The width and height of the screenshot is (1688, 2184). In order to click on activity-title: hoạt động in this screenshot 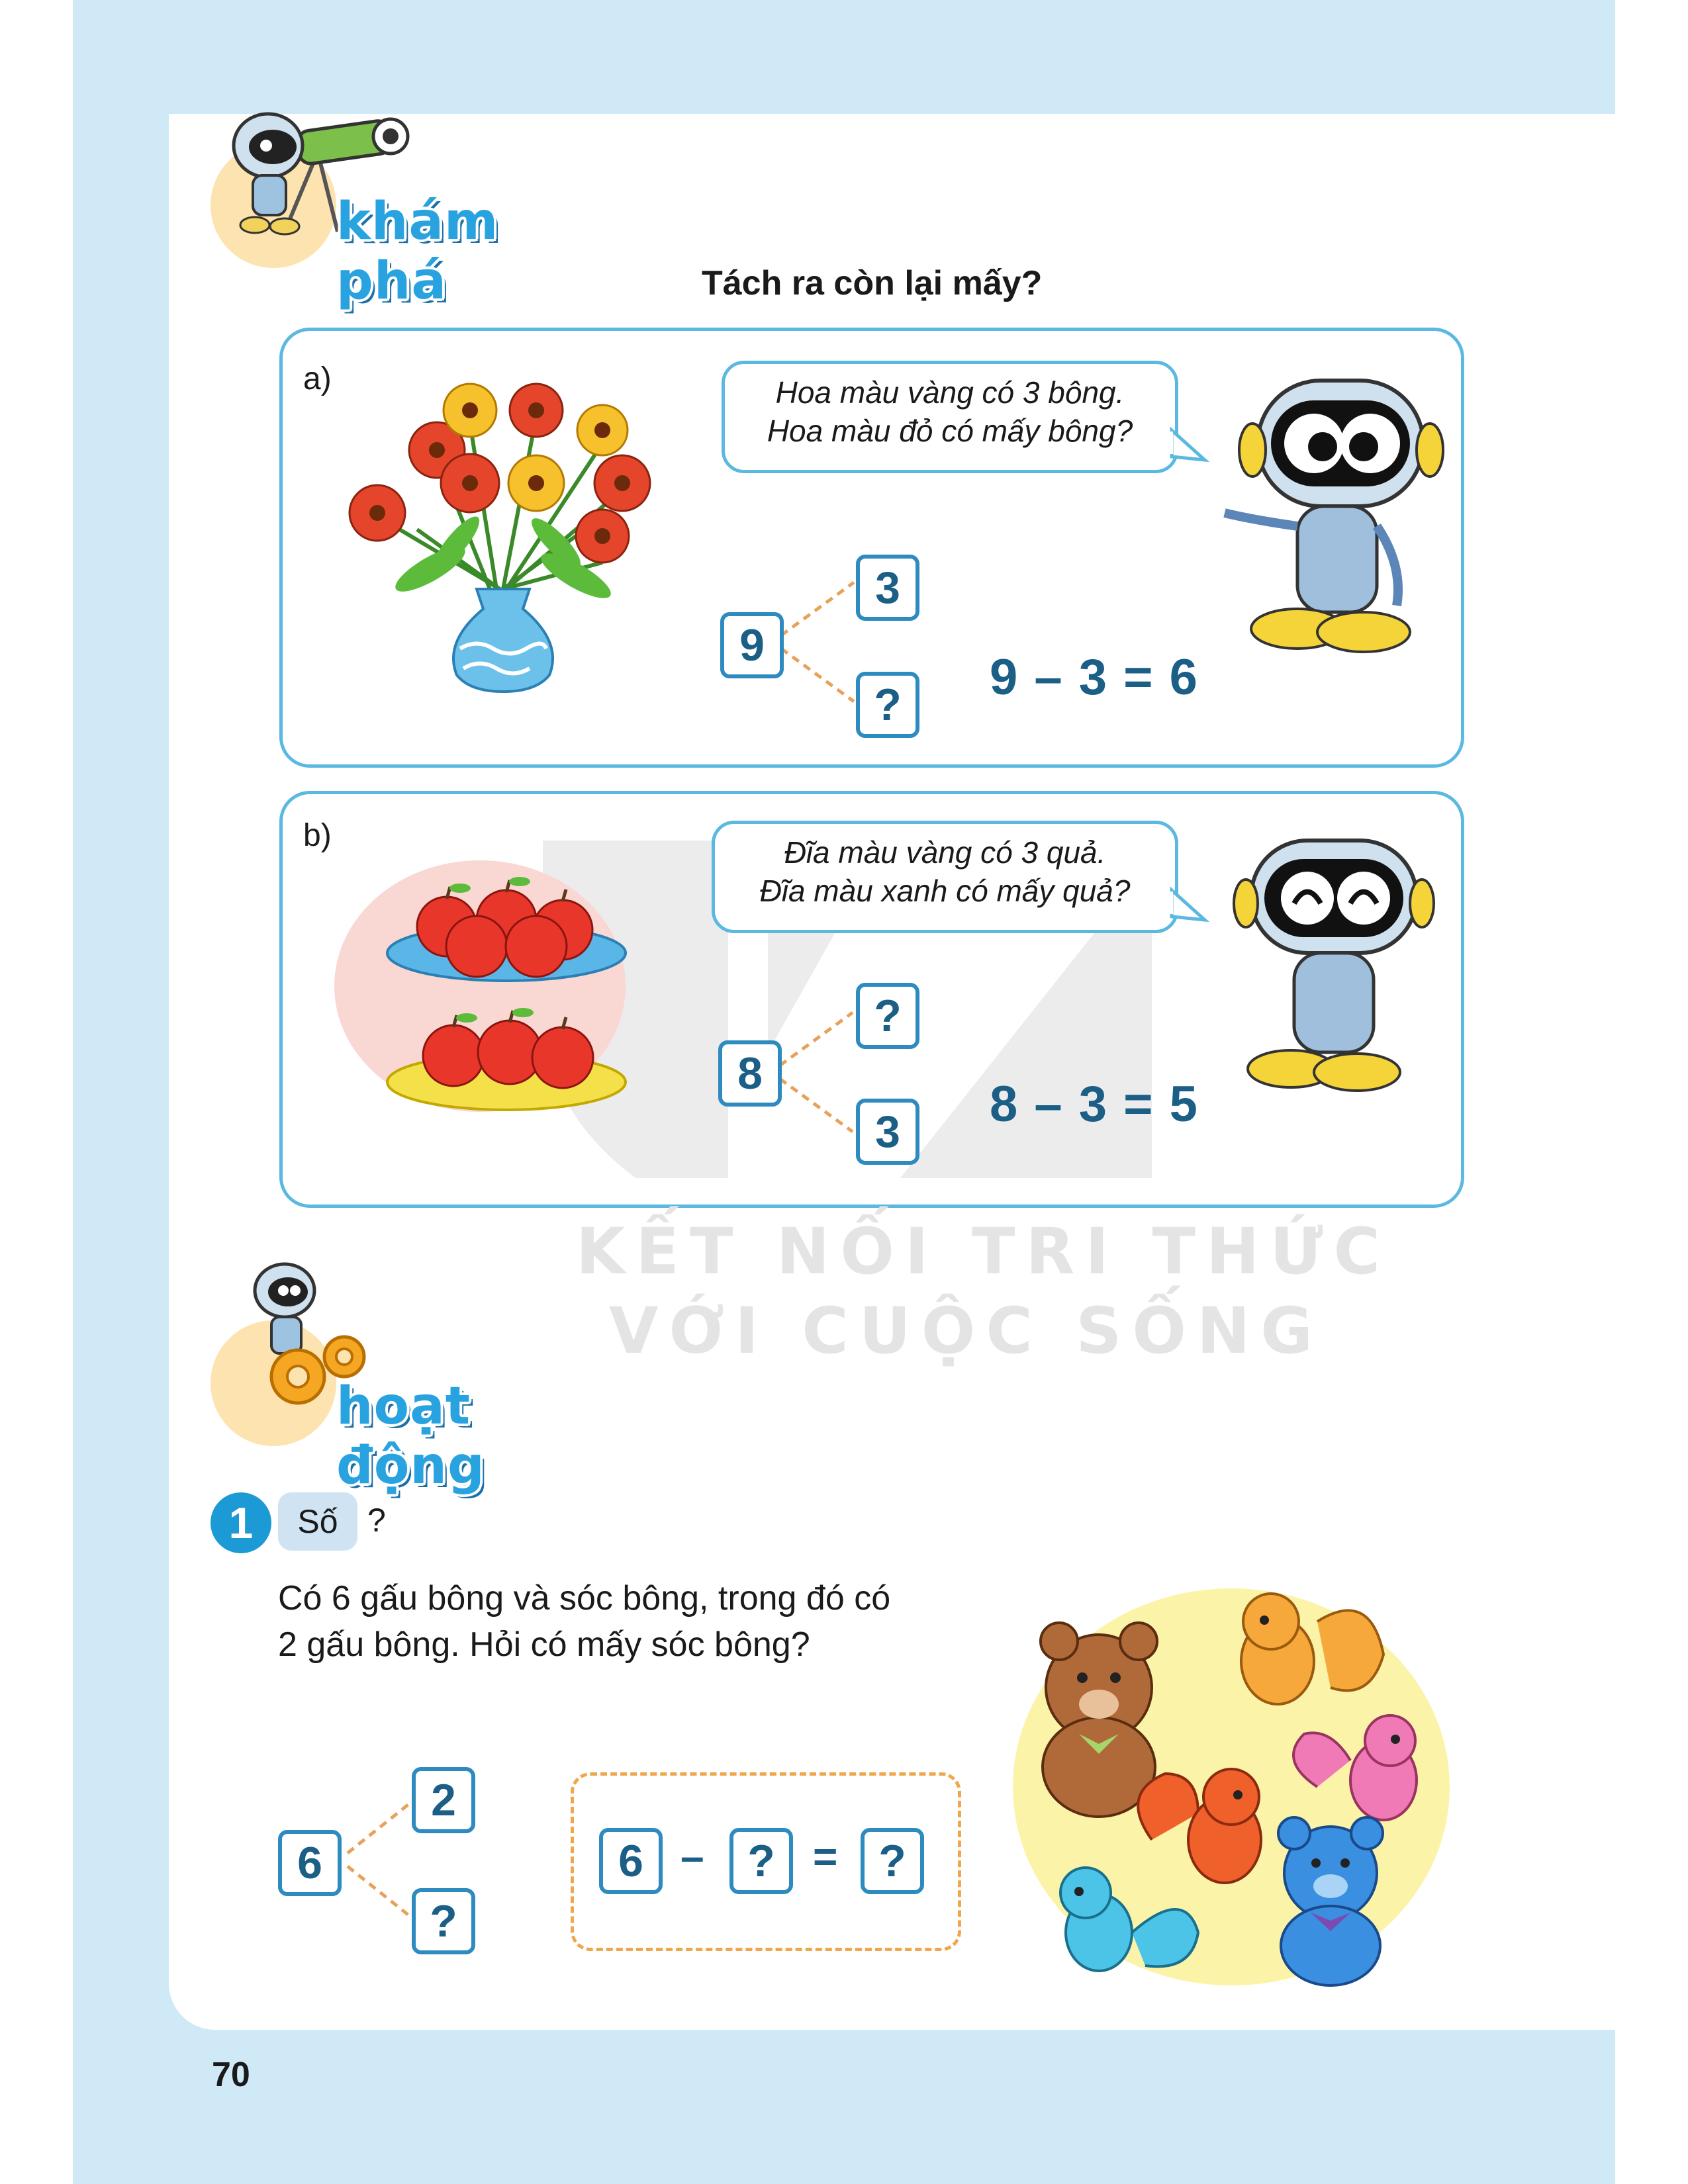, I will do `click(410, 1436)`.